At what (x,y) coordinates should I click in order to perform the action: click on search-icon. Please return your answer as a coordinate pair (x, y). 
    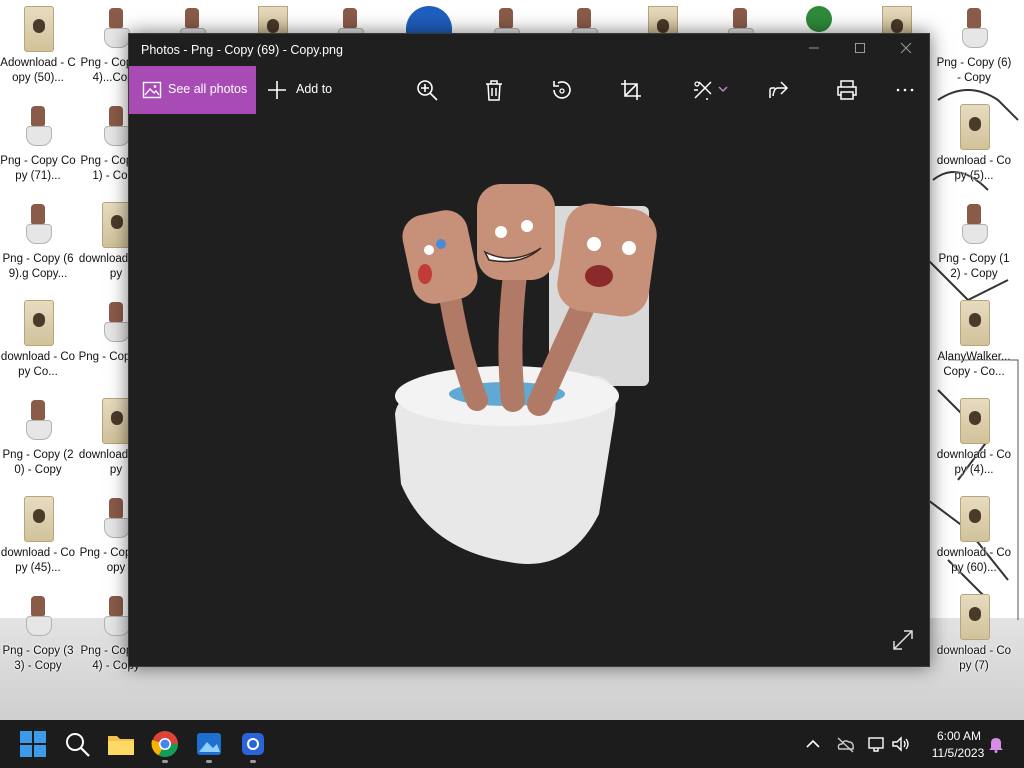
    Looking at the image, I should click on (77, 744).